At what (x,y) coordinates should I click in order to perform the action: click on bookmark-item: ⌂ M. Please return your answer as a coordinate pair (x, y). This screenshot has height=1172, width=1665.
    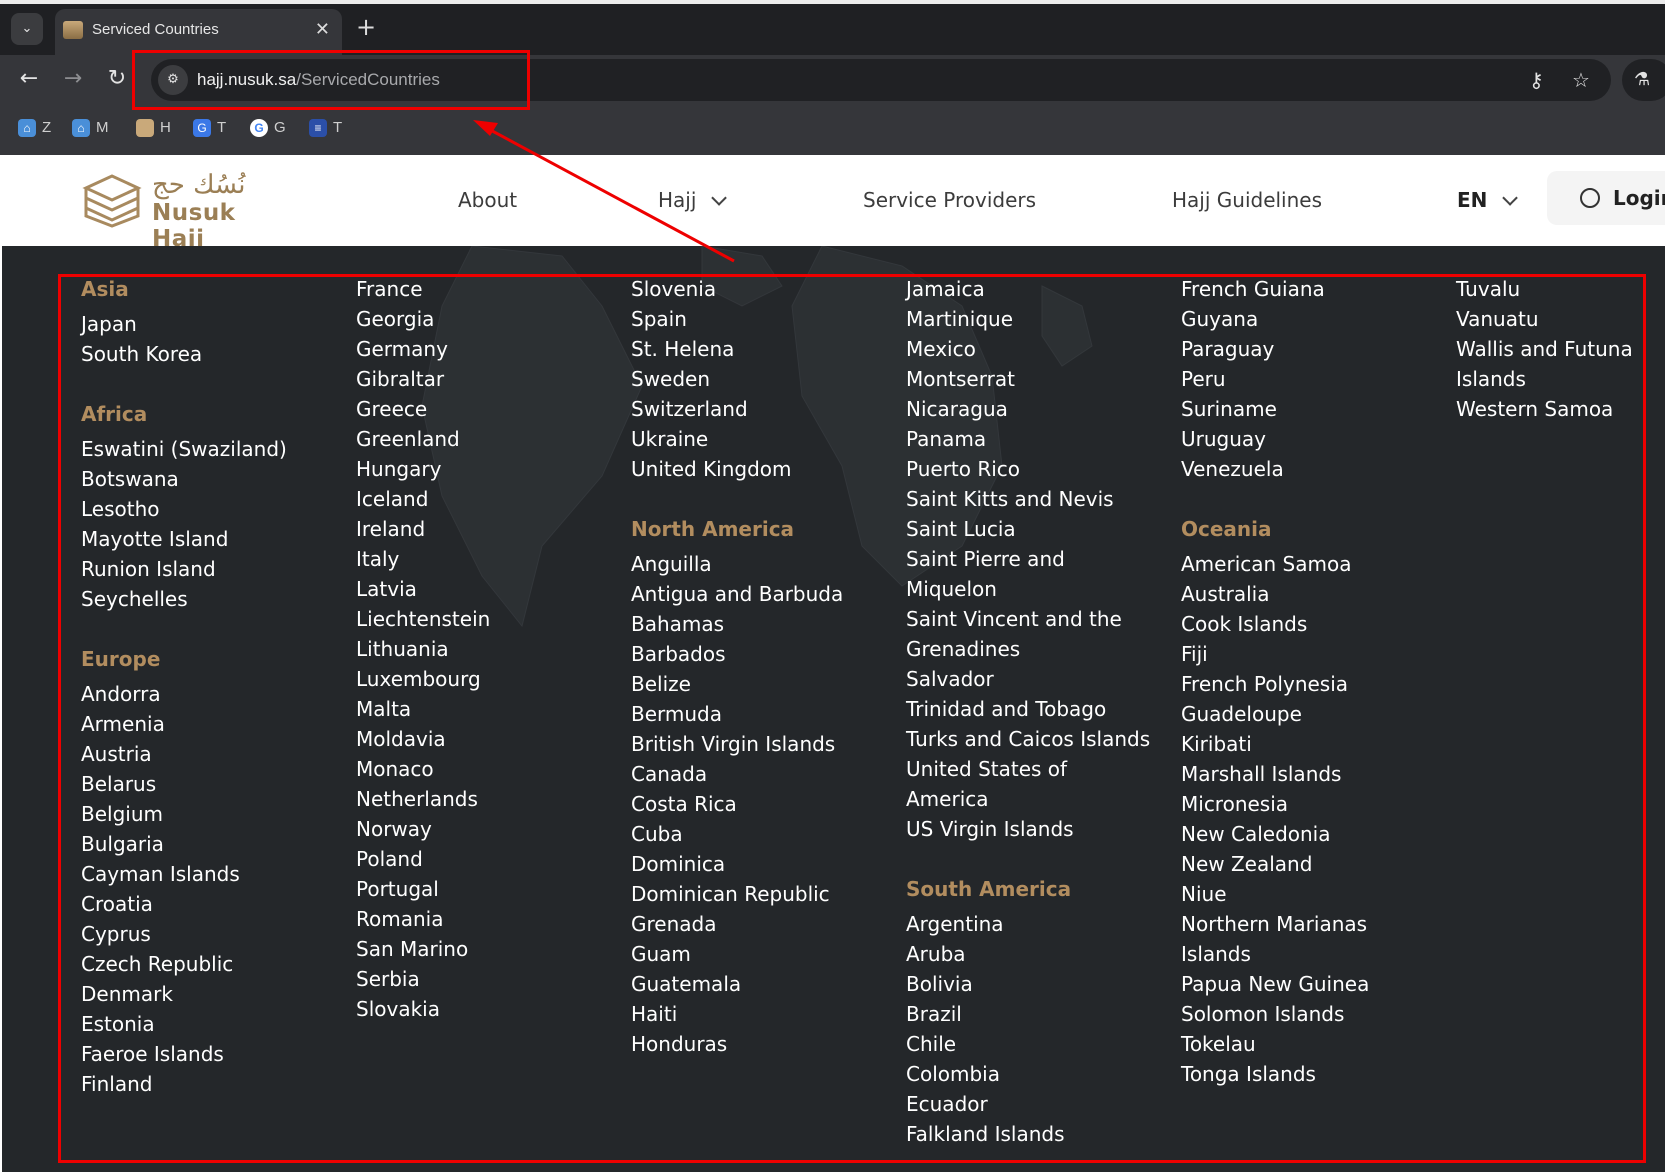
    Looking at the image, I should click on (90, 130).